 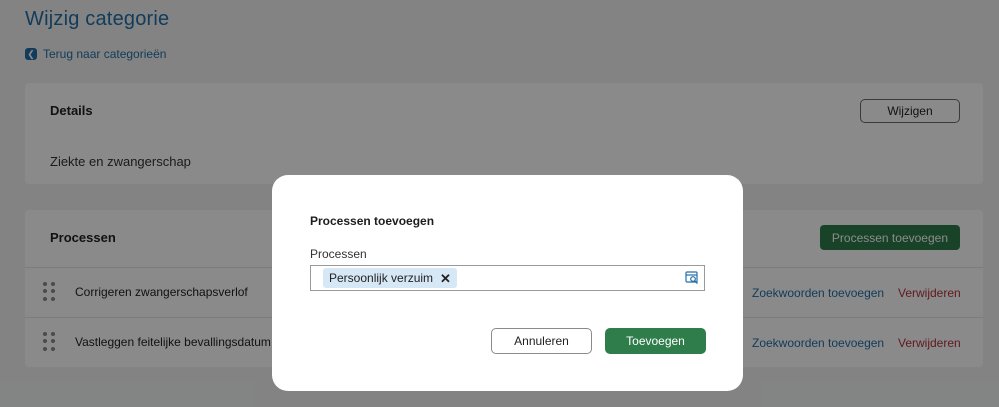 What do you see at coordinates (541, 341) in the screenshot?
I see `cancel-button: Annuleren` at bounding box center [541, 341].